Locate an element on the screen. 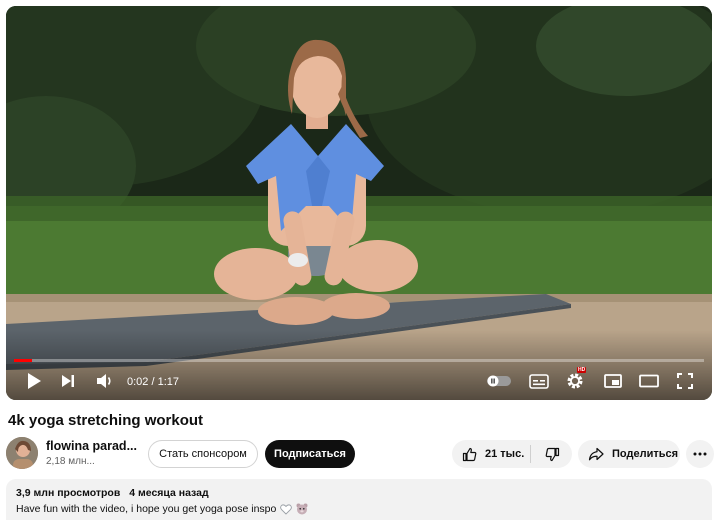  like-icon is located at coordinates (469, 454).